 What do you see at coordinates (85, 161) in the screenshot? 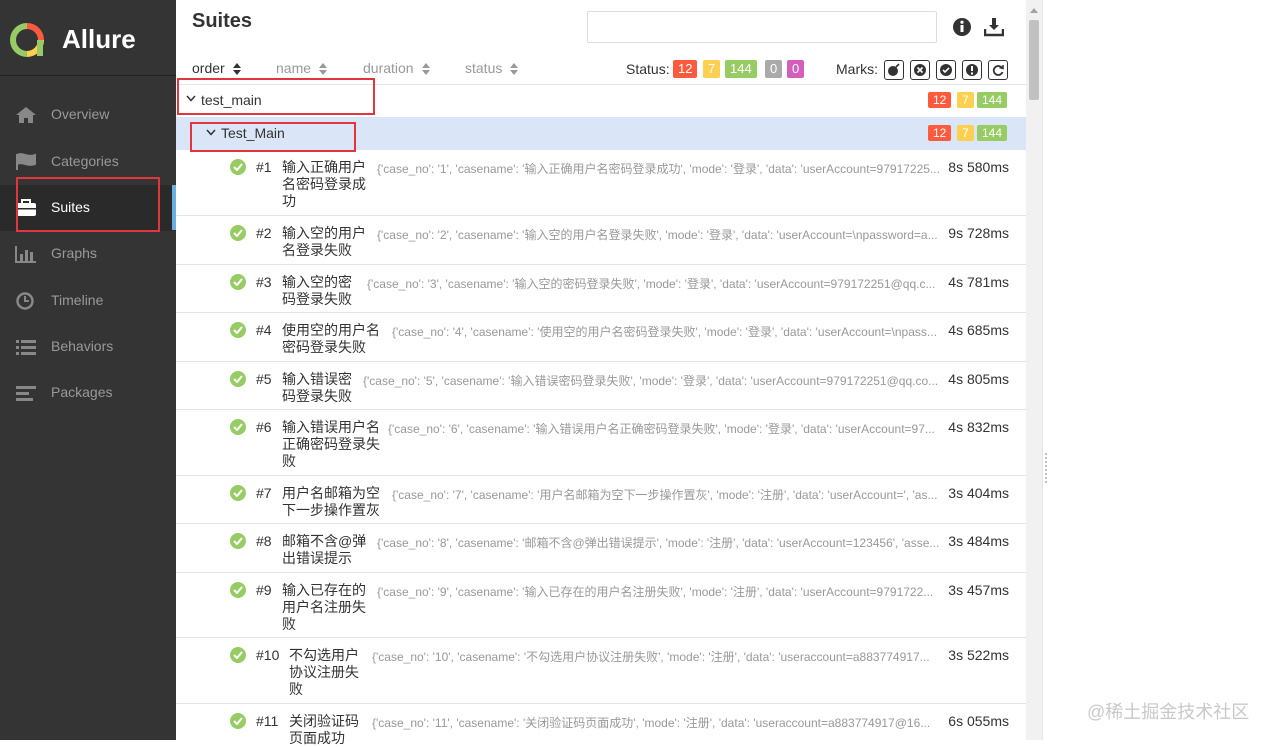
I see `sidebar-item-label: Categories` at bounding box center [85, 161].